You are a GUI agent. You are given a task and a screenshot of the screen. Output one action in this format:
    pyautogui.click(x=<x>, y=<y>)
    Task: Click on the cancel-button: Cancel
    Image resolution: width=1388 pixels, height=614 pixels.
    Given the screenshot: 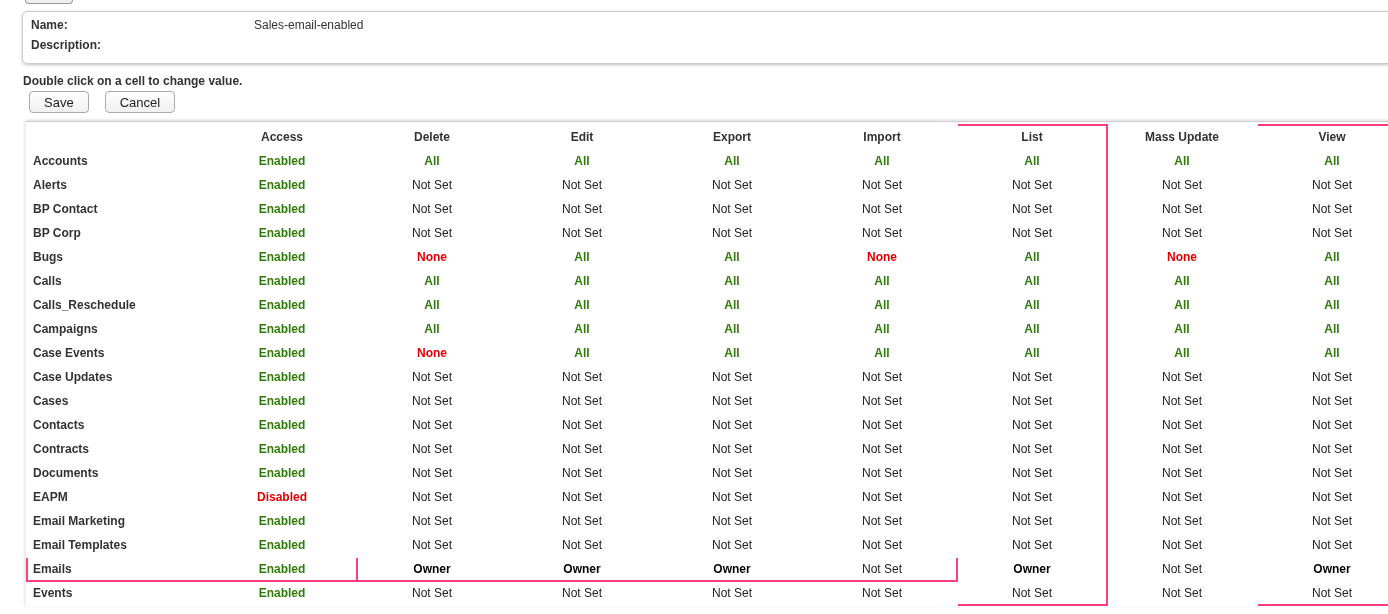 What is the action you would take?
    pyautogui.click(x=140, y=102)
    